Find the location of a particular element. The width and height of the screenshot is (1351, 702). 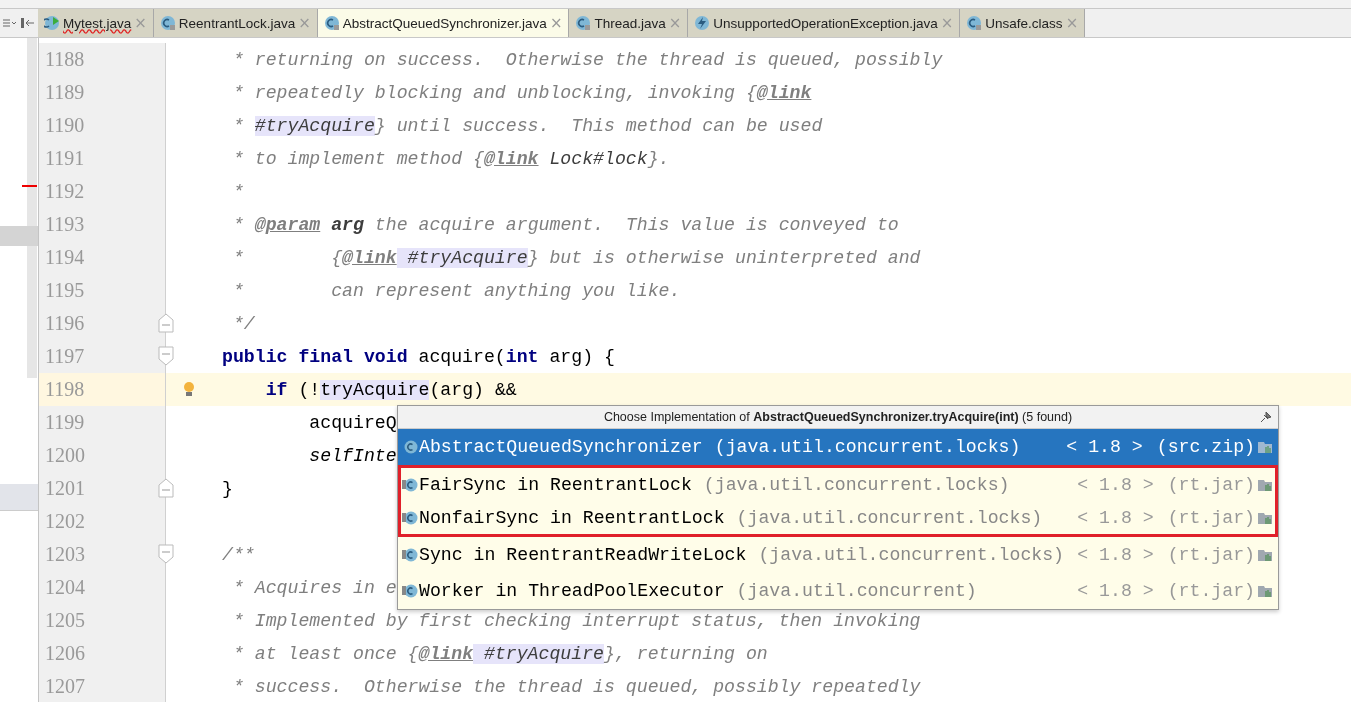

implementation-item: Sync in ReentrantReadWriteLock (java.util.concurrent.locks) < 1.8 > (rt.jar) is located at coordinates (838, 555).